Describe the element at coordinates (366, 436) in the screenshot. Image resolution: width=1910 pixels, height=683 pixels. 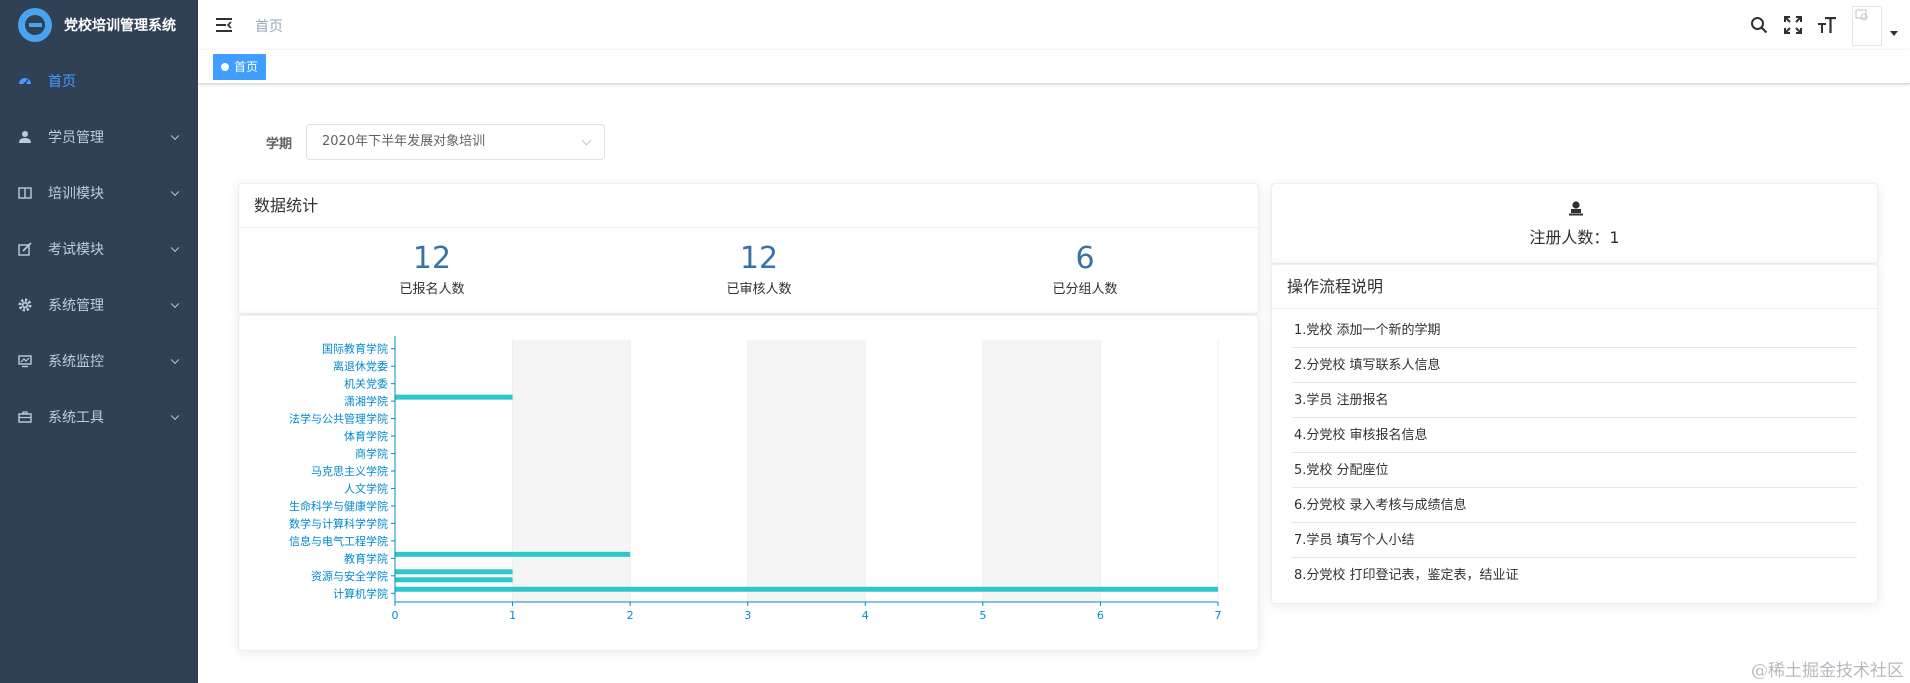
I see `y-tick-label: 体育学院` at that location.